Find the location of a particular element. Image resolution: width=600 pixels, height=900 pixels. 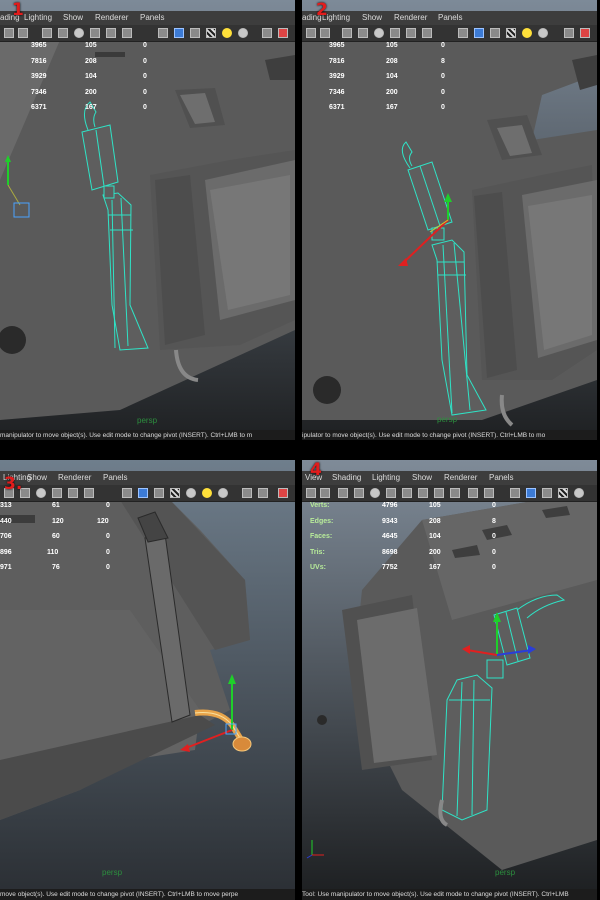

shadow-icon is located at coordinates (439, 493).